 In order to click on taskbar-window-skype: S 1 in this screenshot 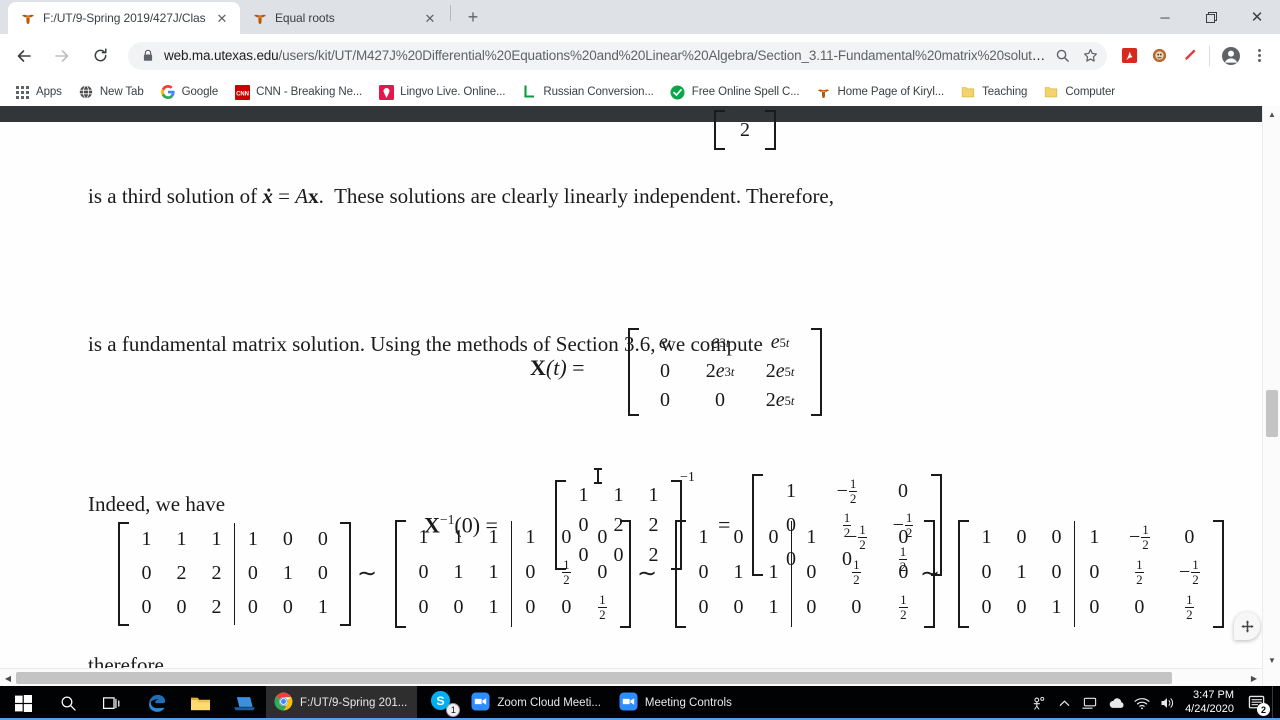, I will do `click(440, 703)`.